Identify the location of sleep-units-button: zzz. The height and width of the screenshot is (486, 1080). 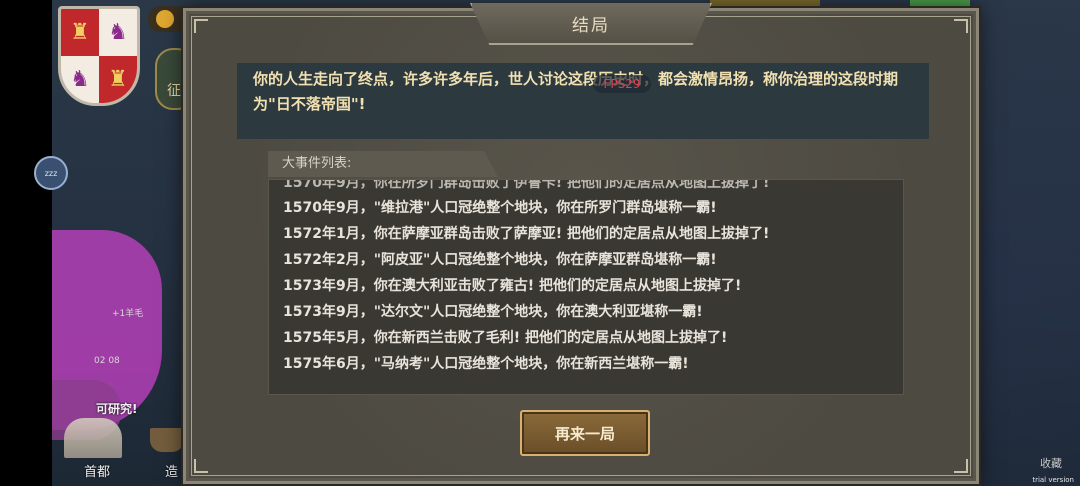
(51, 173).